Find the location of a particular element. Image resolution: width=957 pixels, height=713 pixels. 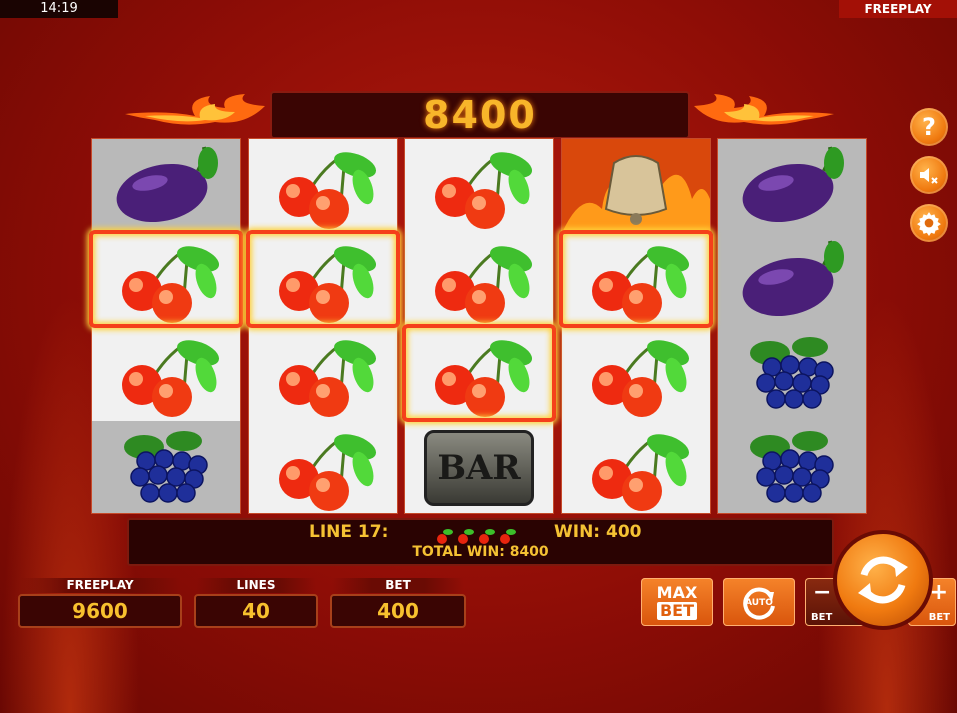

bet-label: BET is located at coordinates (398, 585).